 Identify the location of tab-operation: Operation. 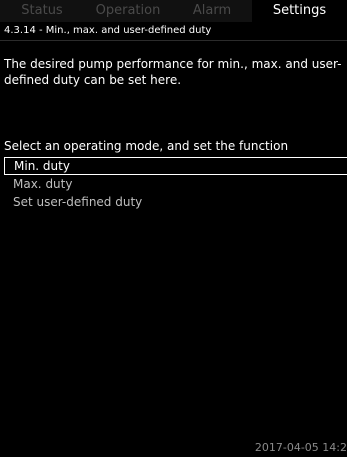
(128, 11).